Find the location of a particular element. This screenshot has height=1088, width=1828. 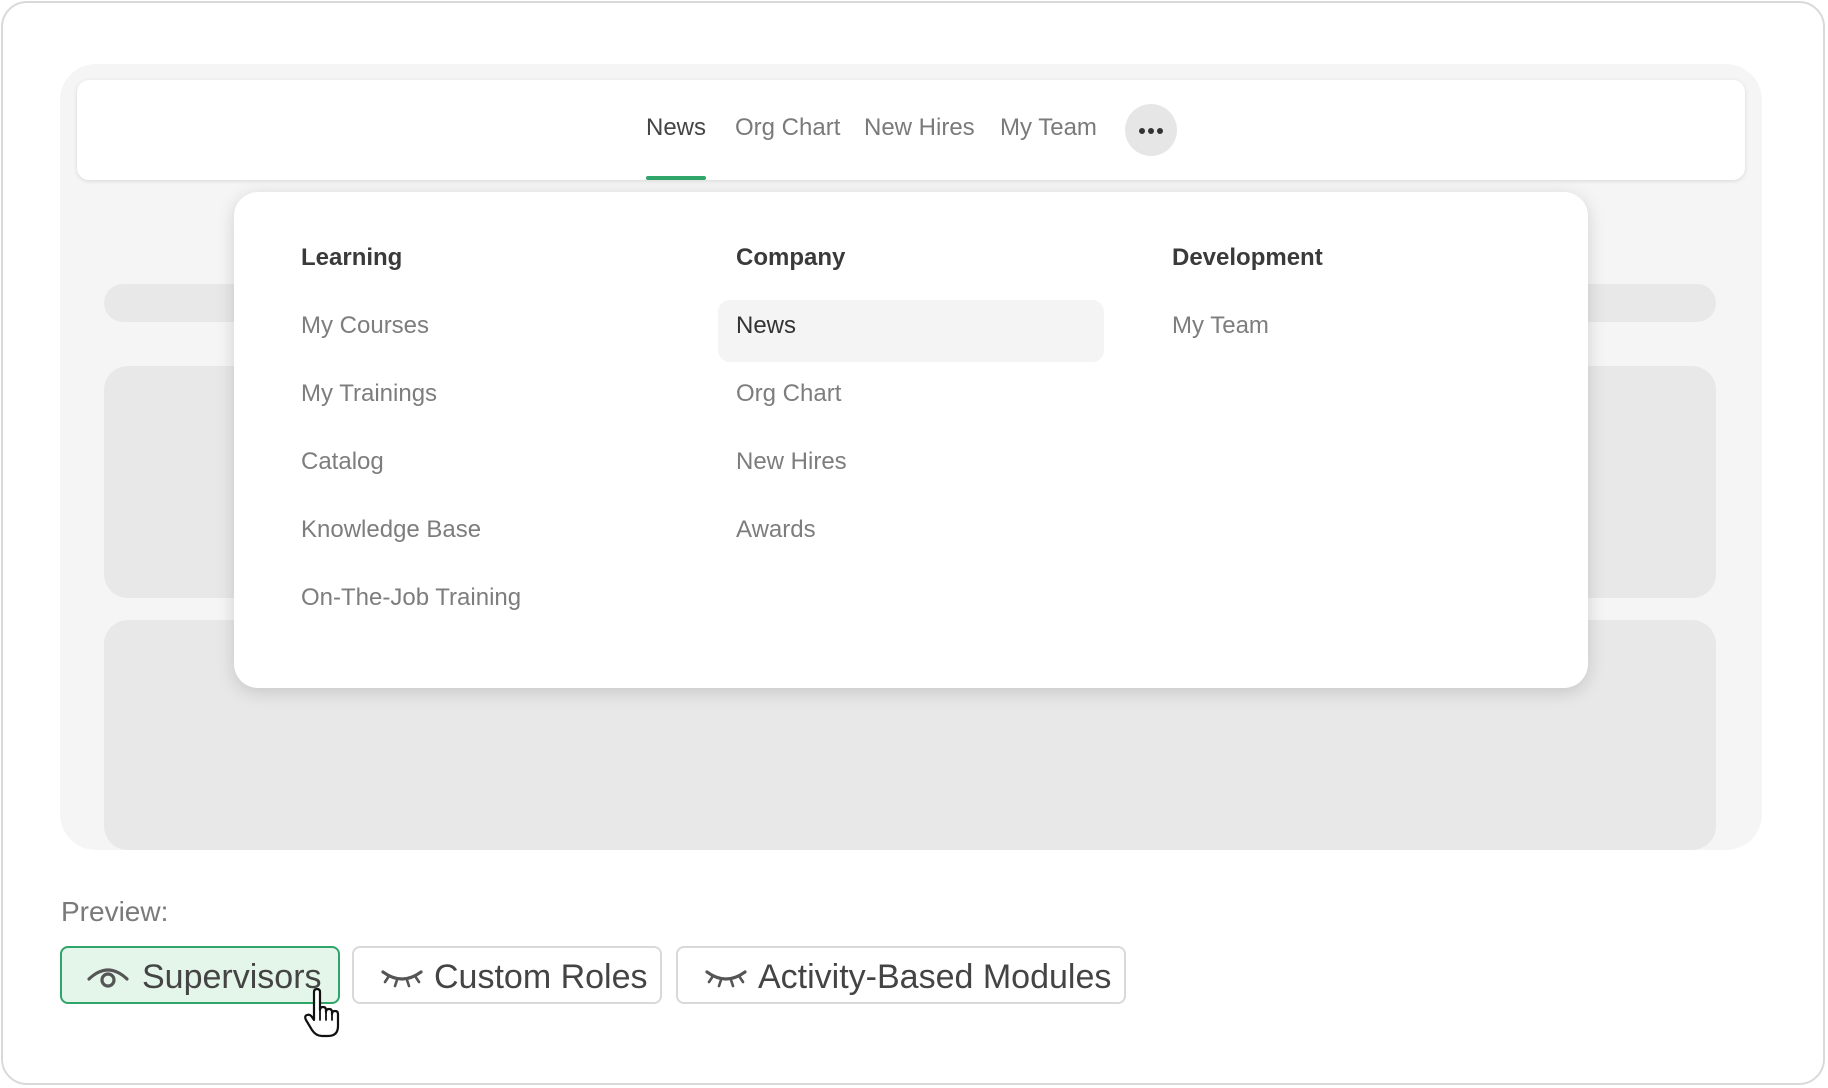

button-label: Custom Roles is located at coordinates (541, 977).